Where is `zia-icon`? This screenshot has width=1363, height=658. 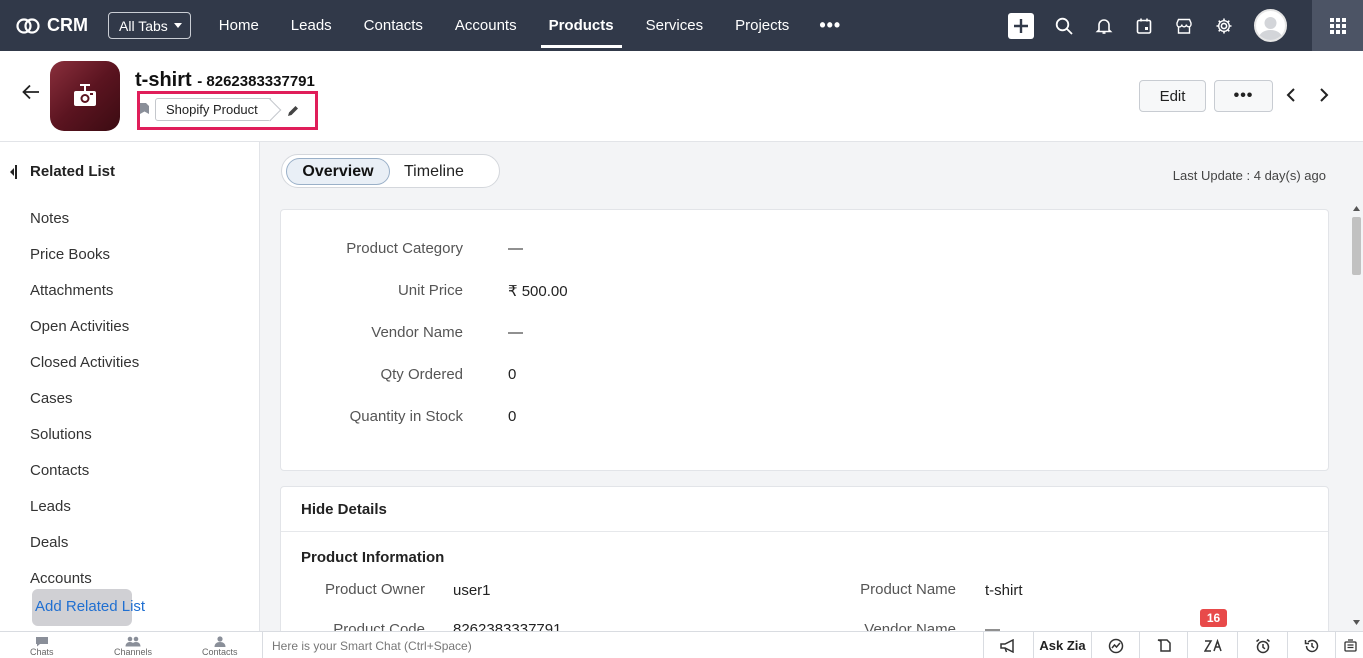
zia-icon is located at coordinates (1212, 645).